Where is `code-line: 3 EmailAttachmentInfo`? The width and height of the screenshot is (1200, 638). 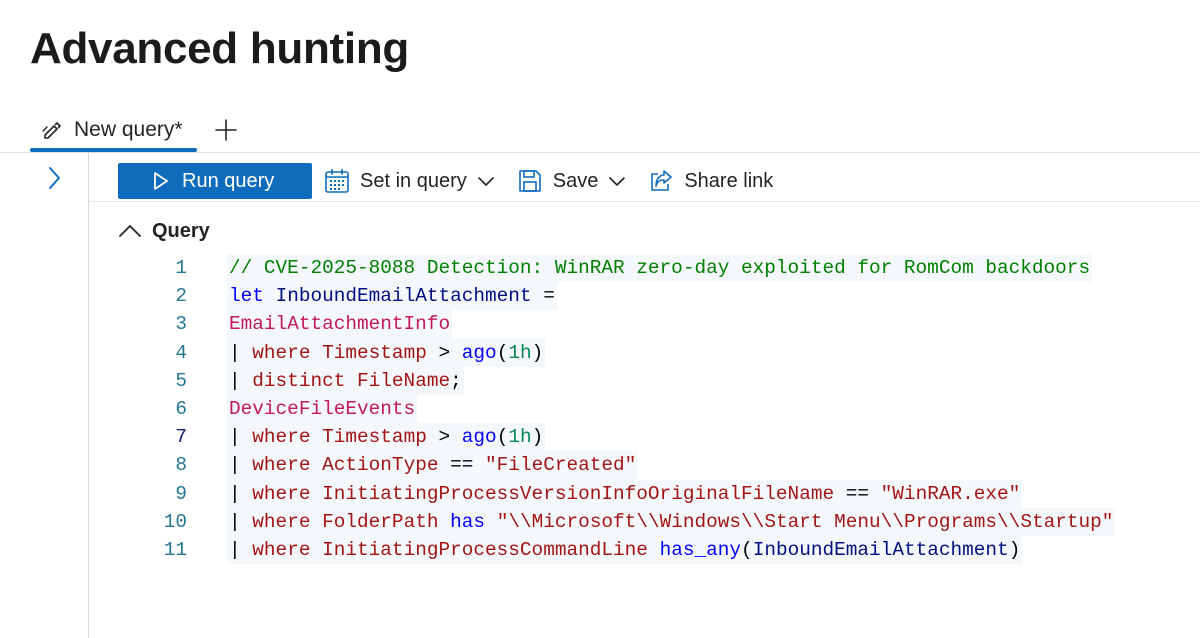
code-line: 3 EmailAttachmentInfo is located at coordinates (670, 324).